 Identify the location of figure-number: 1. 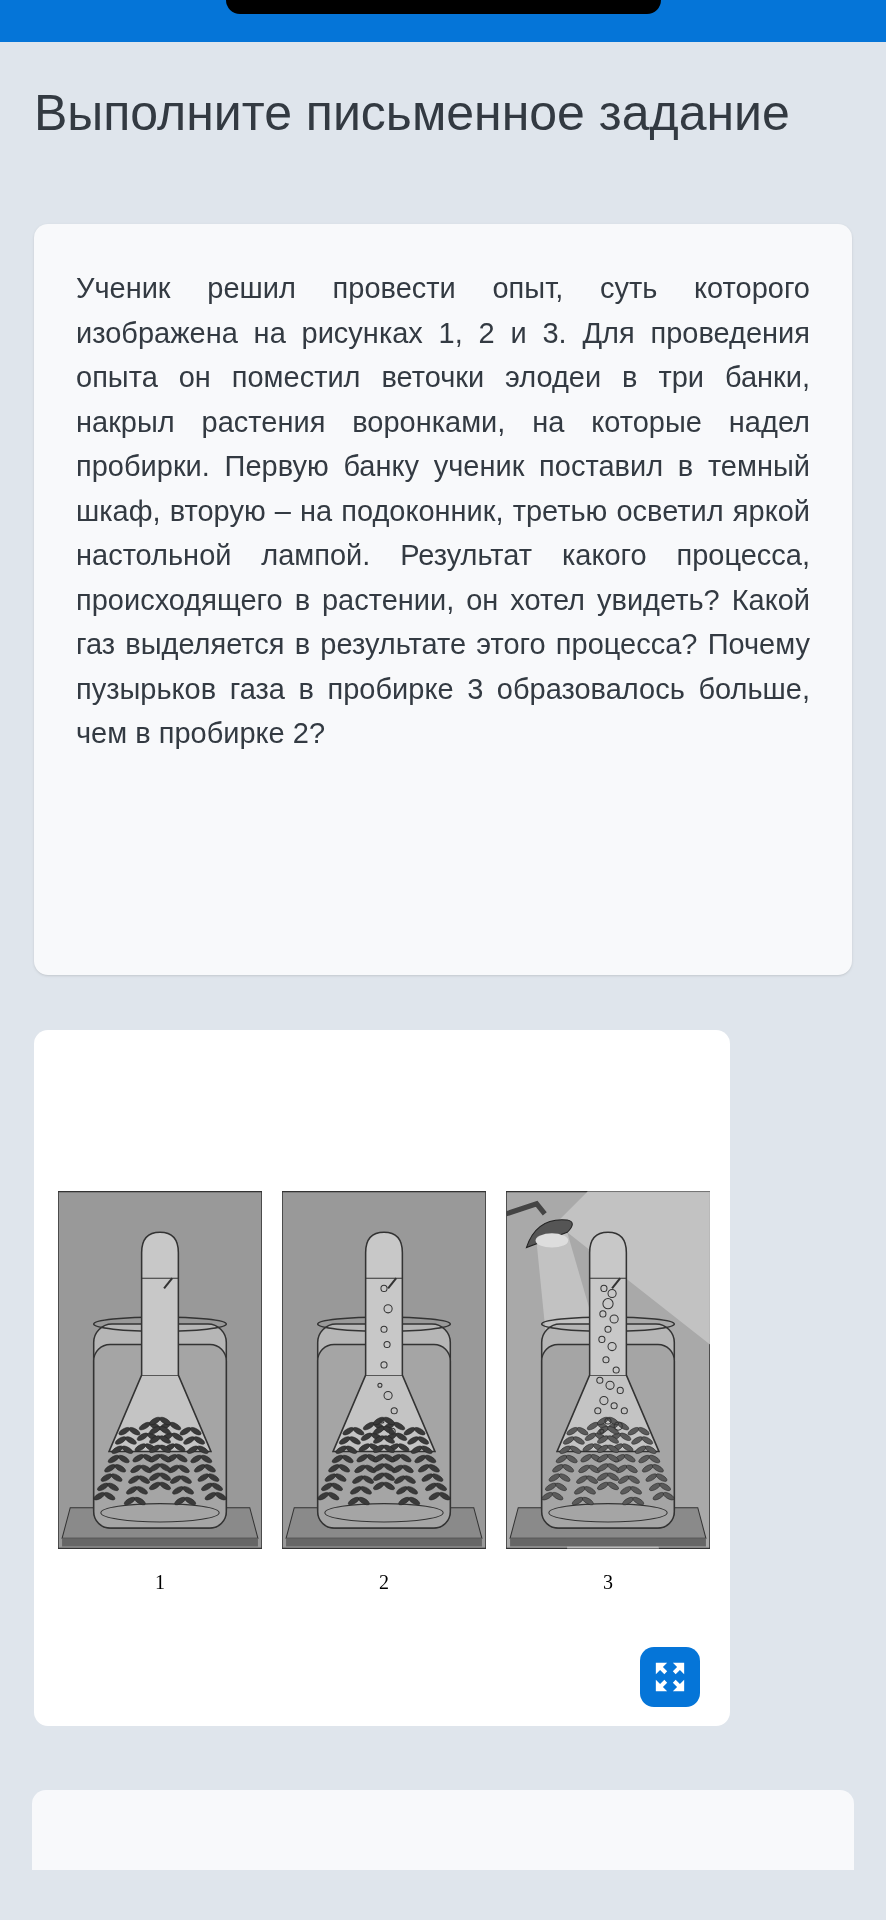
(160, 1582).